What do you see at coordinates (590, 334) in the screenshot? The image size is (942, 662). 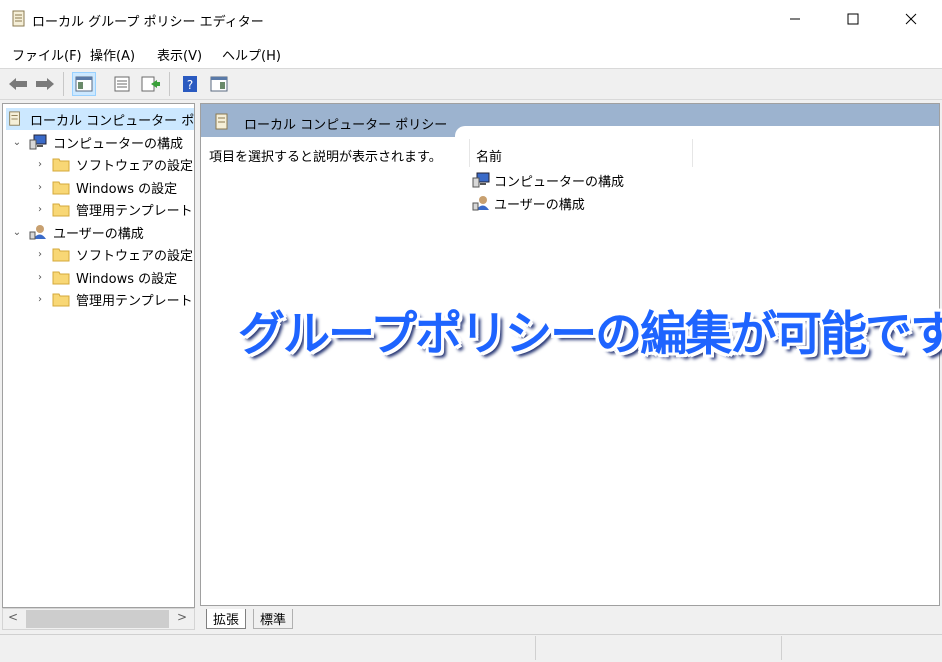 I see `overlay-caption: グループポリシーの編集が可能です` at bounding box center [590, 334].